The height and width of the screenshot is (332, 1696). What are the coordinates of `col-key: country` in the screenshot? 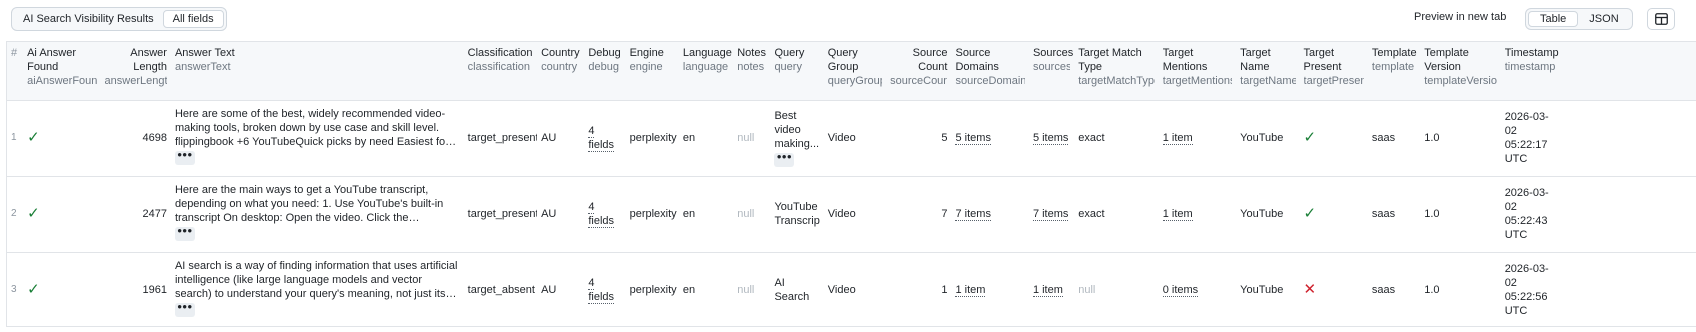 It's located at (559, 67).